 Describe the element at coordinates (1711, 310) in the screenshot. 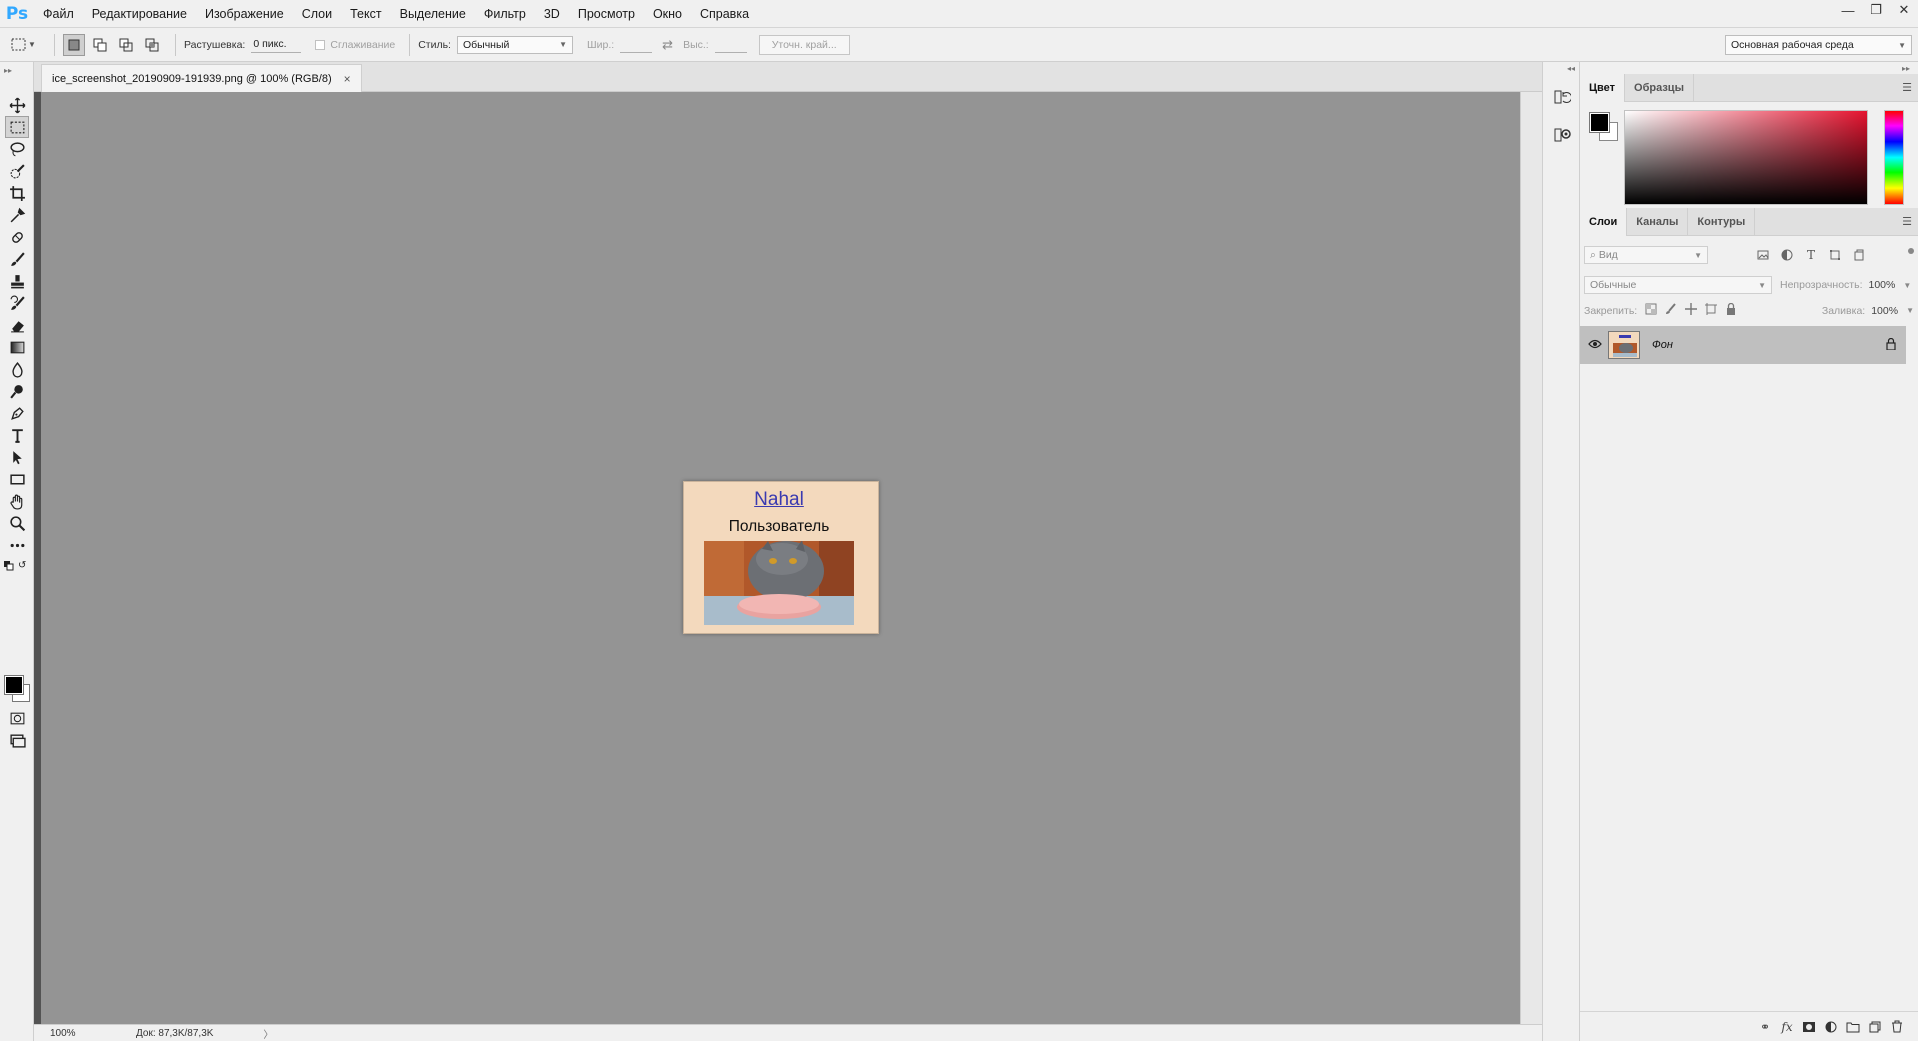

I see `lock-artboard-icon` at that location.